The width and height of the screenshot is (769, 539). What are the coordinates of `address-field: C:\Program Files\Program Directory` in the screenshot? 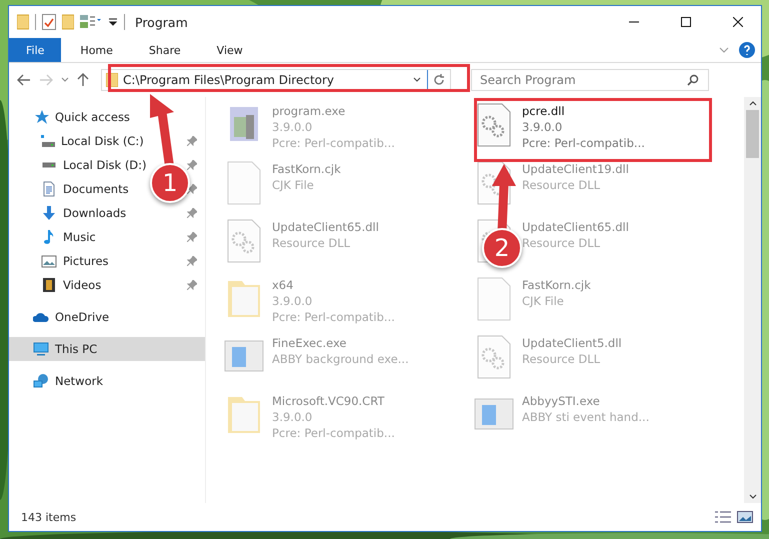 It's located at (276, 80).